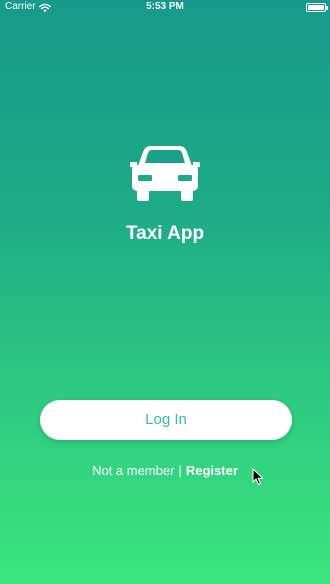 This screenshot has width=330, height=584. I want to click on battery-icon, so click(317, 7).